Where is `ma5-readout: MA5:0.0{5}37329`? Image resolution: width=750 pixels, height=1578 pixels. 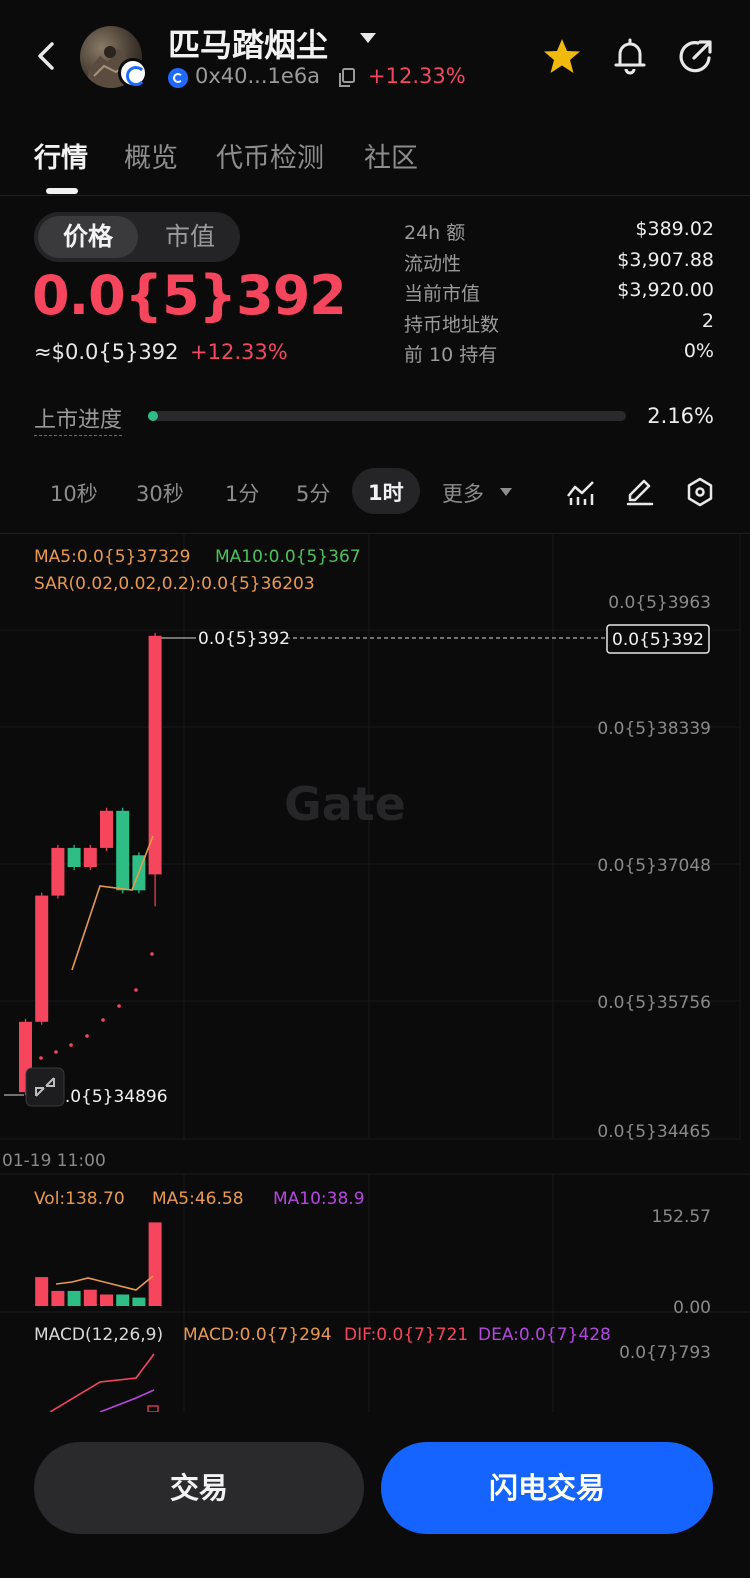
ma5-readout: MA5:0.0{5}37329 is located at coordinates (112, 557).